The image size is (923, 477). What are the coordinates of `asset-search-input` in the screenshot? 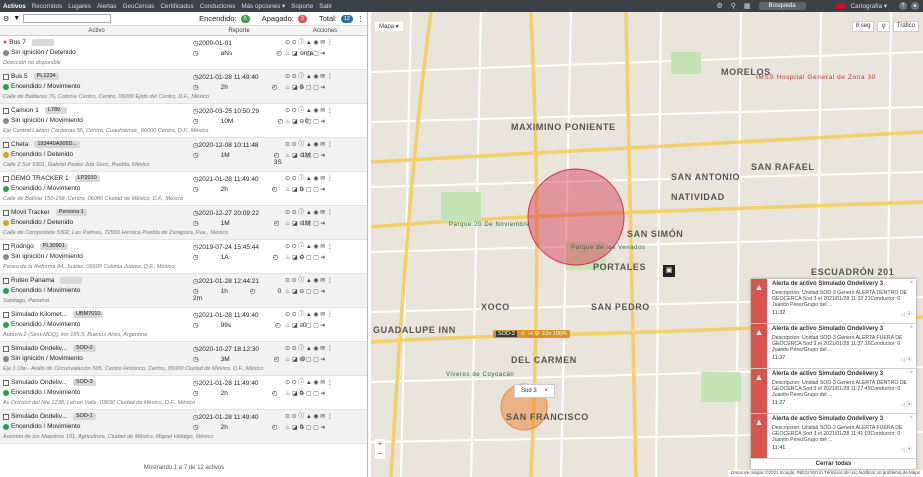 It's located at (67, 18).